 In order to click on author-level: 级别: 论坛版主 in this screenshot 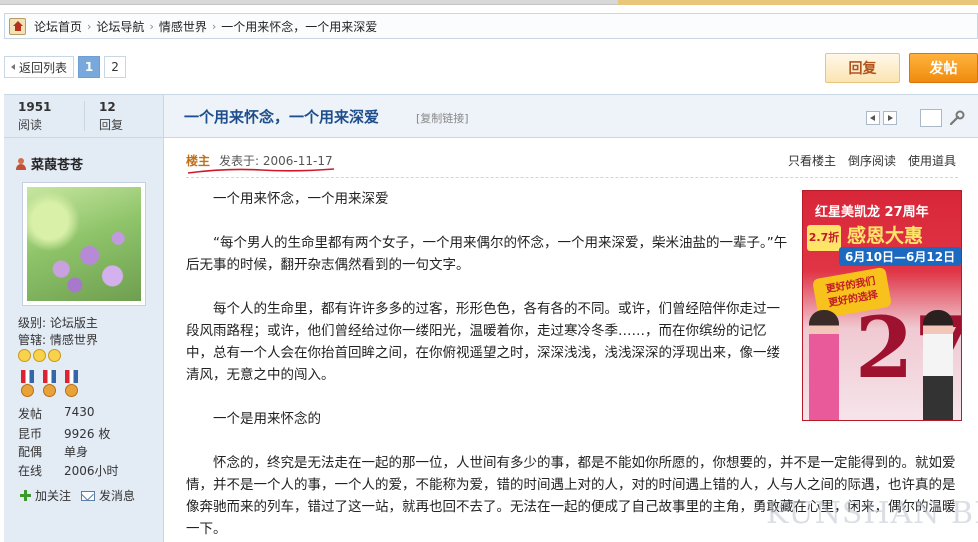, I will do `click(58, 323)`.